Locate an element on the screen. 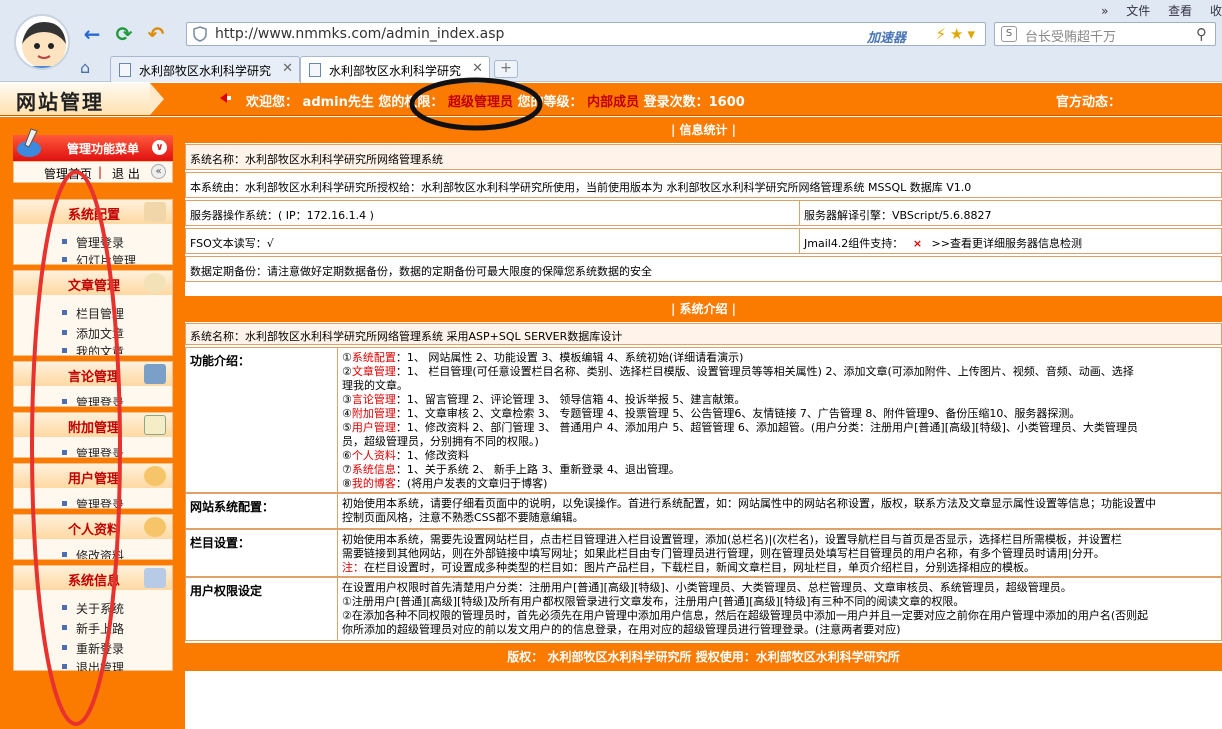 This screenshot has width=1222, height=729. checklist-icon is located at coordinates (155, 425).